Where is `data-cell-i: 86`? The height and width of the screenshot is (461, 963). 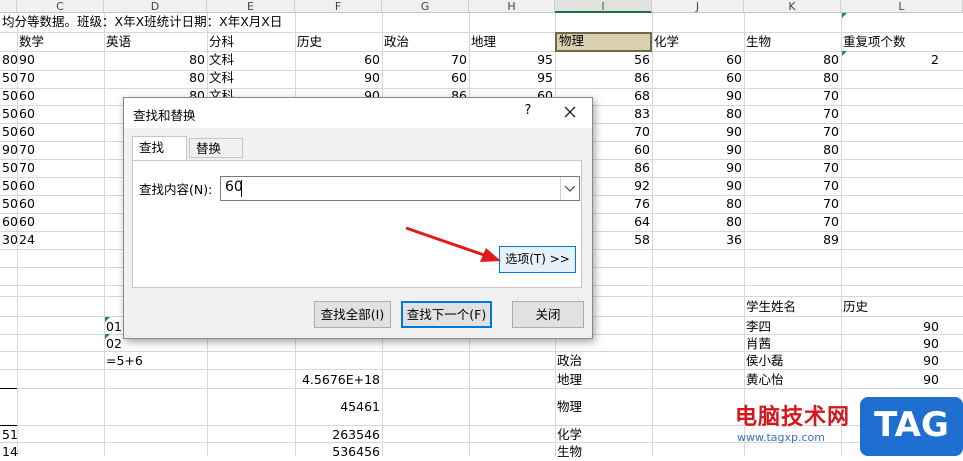 data-cell-i: 86 is located at coordinates (603, 78).